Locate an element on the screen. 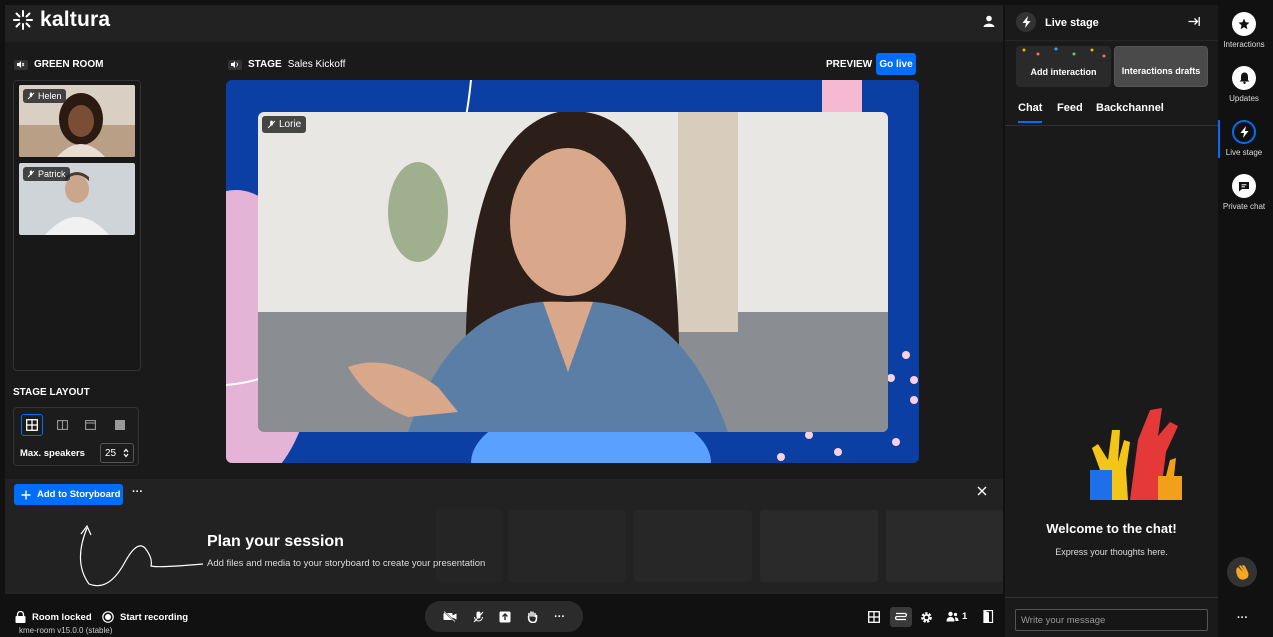 This screenshot has width=1273, height=637. controls-more-button: ··· is located at coordinates (559, 617).